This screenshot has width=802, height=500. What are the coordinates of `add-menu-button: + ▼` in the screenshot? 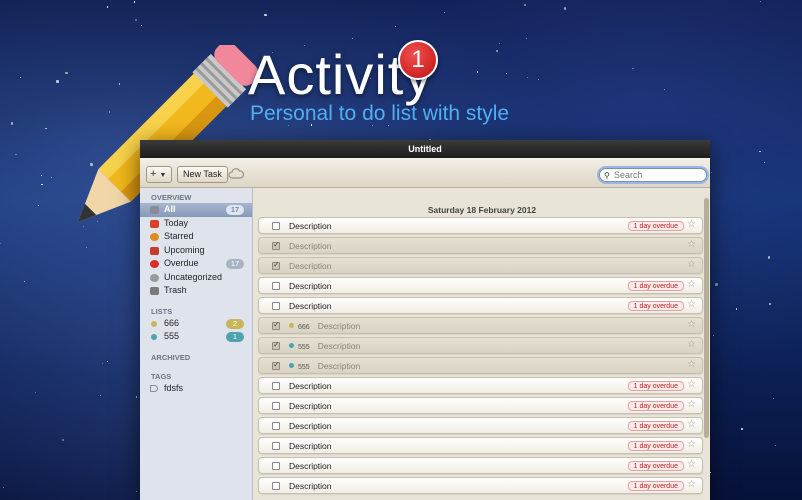 It's located at (159, 174).